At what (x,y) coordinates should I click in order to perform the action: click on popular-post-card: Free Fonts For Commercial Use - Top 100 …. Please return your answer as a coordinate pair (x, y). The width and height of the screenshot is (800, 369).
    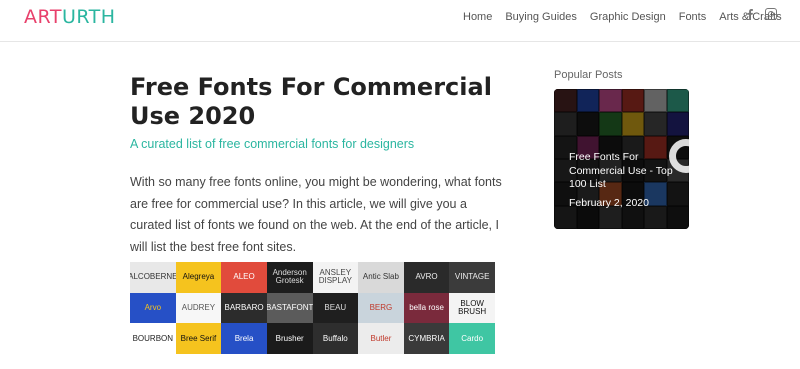
    Looking at the image, I should click on (621, 159).